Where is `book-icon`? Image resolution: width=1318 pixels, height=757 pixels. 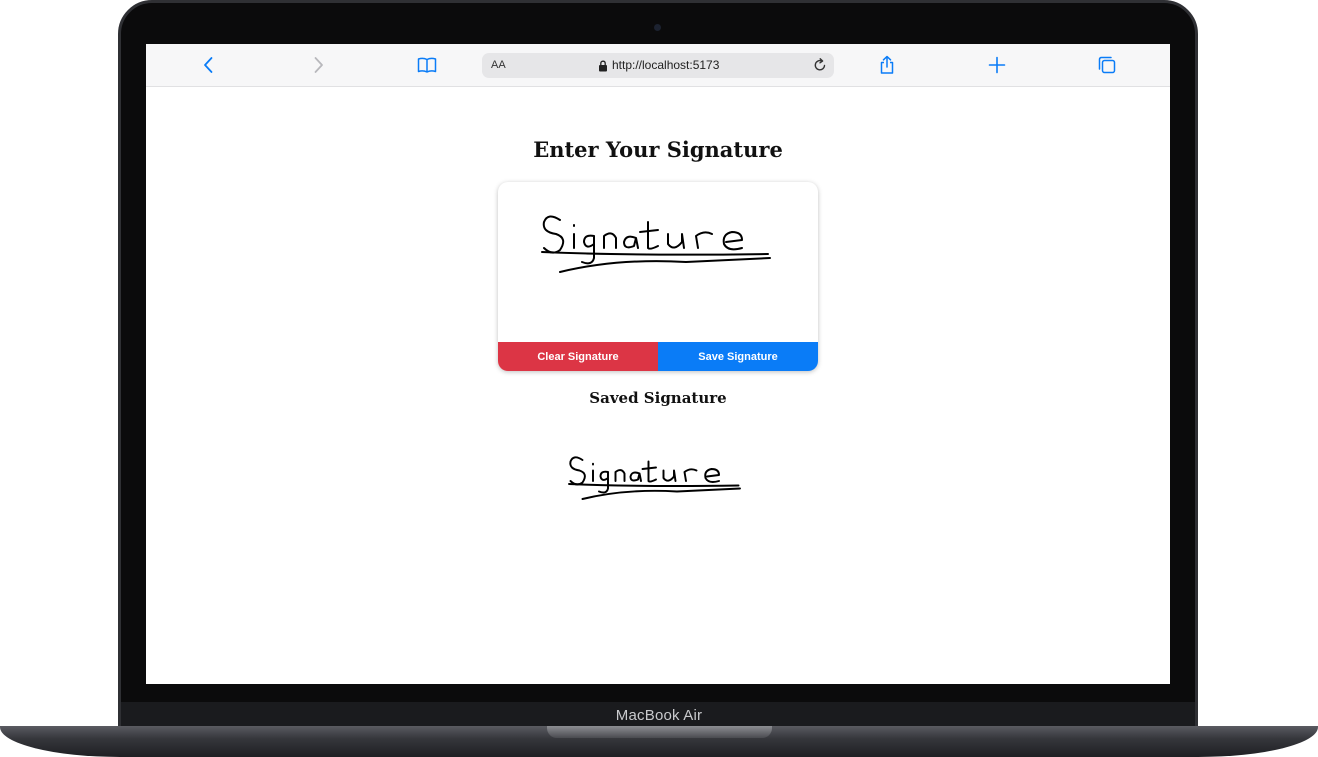 book-icon is located at coordinates (427, 65).